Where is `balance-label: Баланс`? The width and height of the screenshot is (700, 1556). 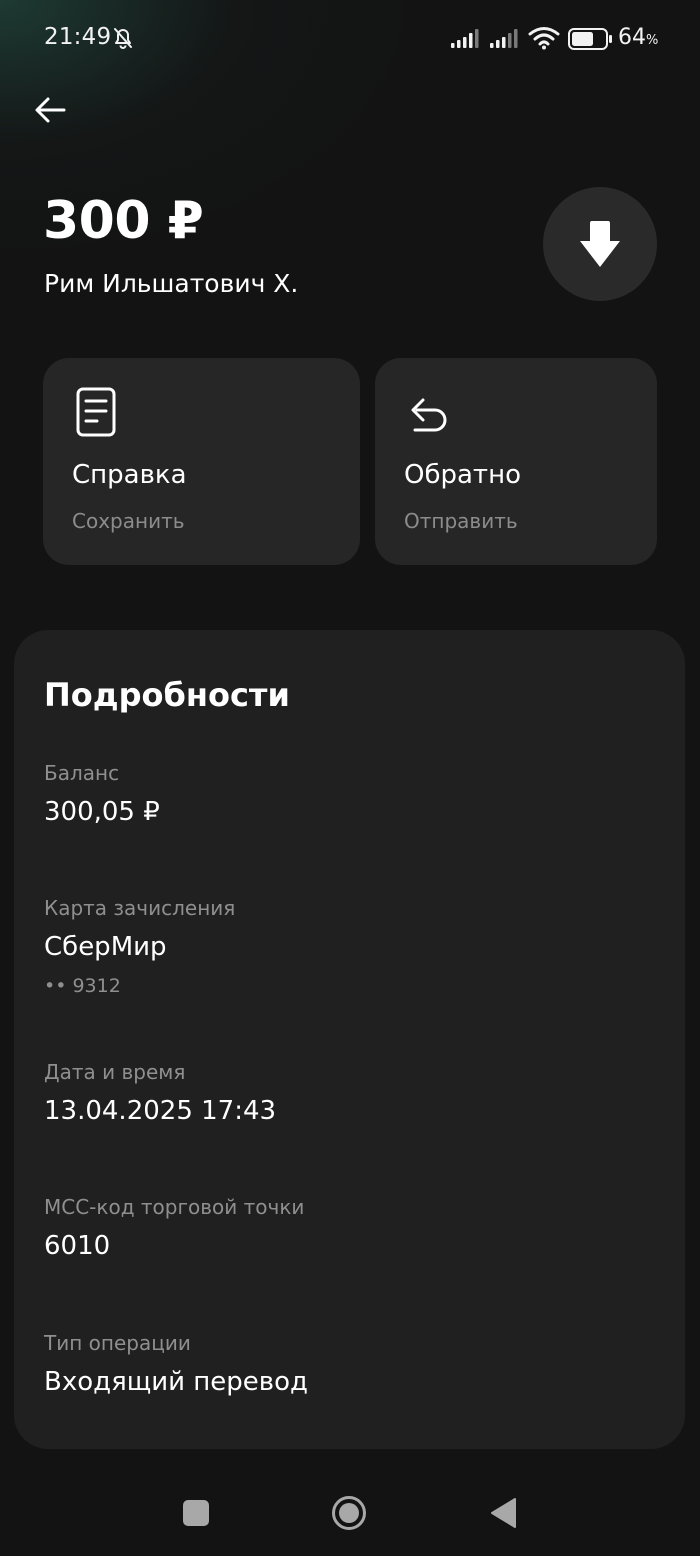
balance-label: Баланс is located at coordinates (82, 773).